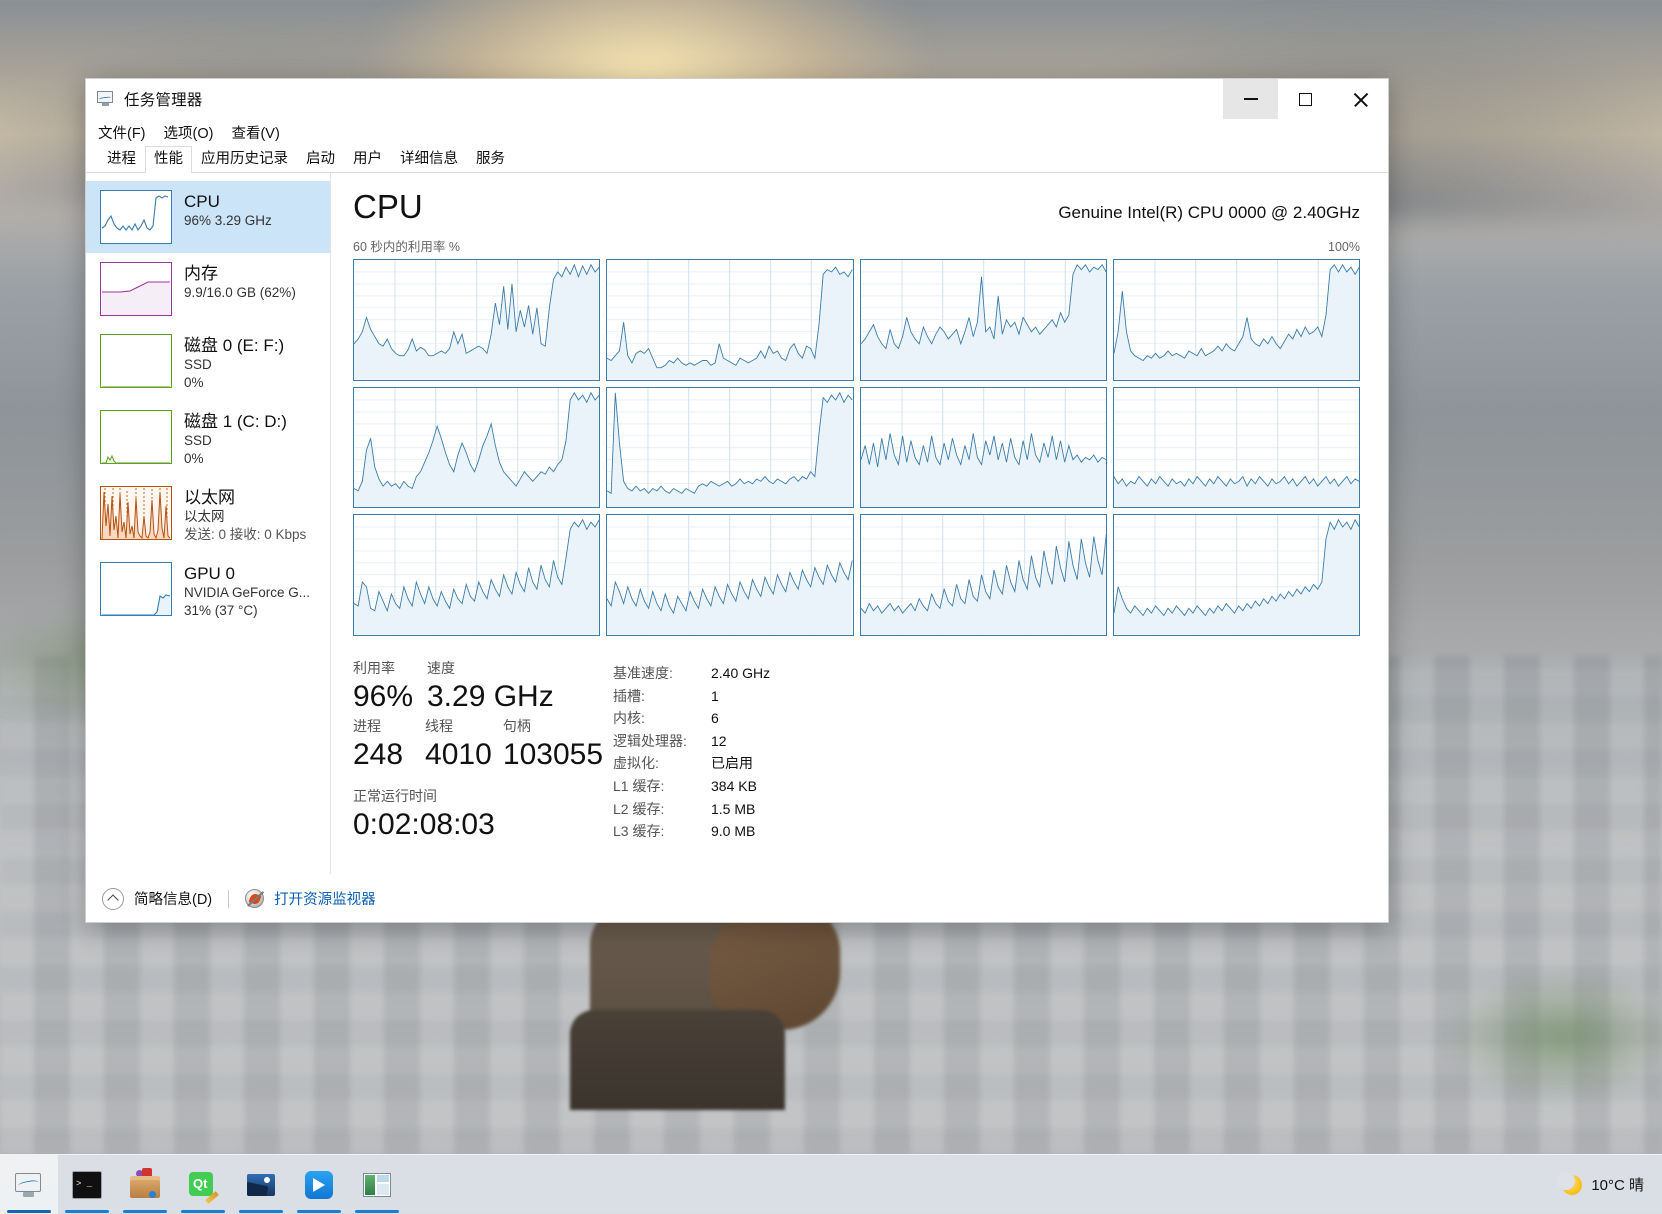  I want to click on window-controls, so click(1305, 99).